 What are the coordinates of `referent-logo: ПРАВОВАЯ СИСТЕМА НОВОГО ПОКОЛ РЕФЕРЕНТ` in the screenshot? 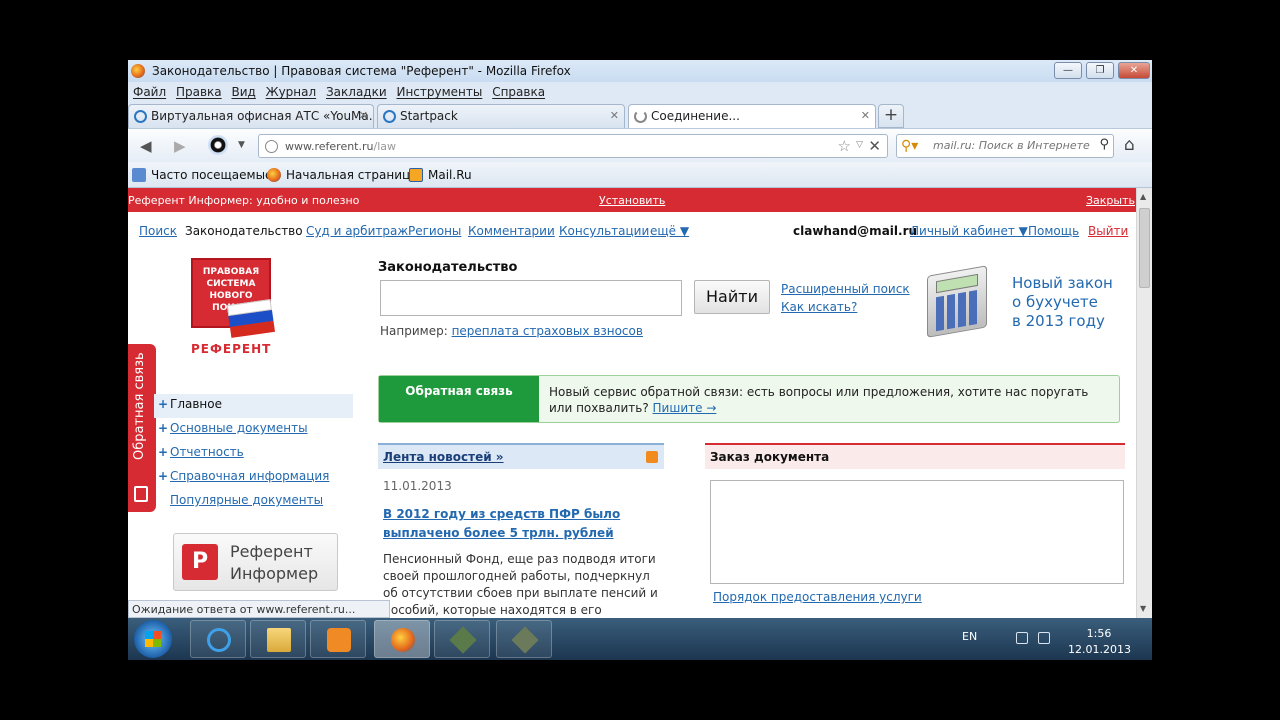 It's located at (233, 308).